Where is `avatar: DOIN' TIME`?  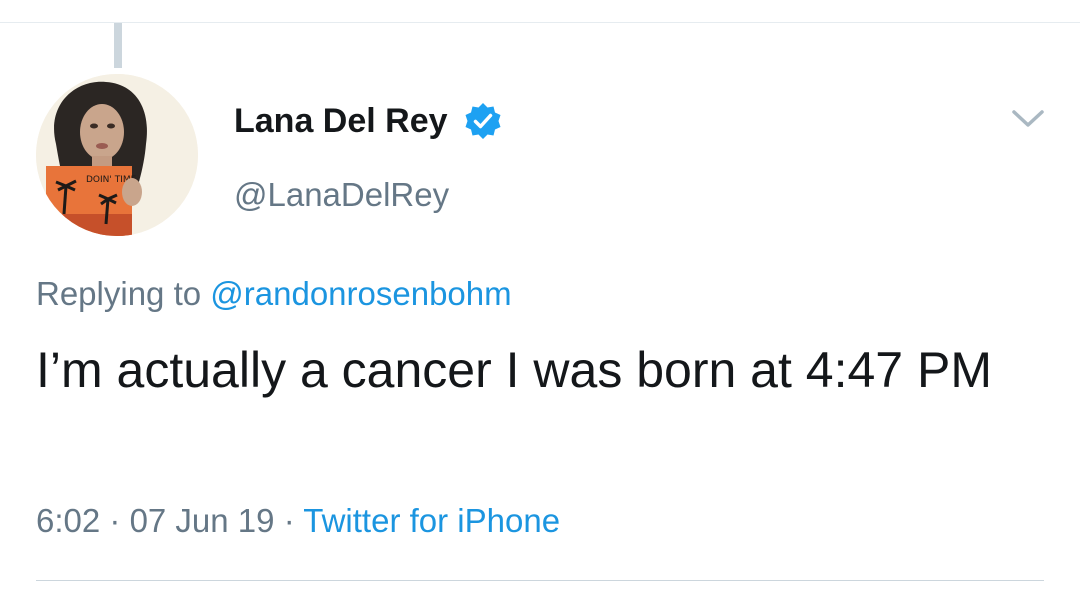
avatar: DOIN' TIME is located at coordinates (117, 155).